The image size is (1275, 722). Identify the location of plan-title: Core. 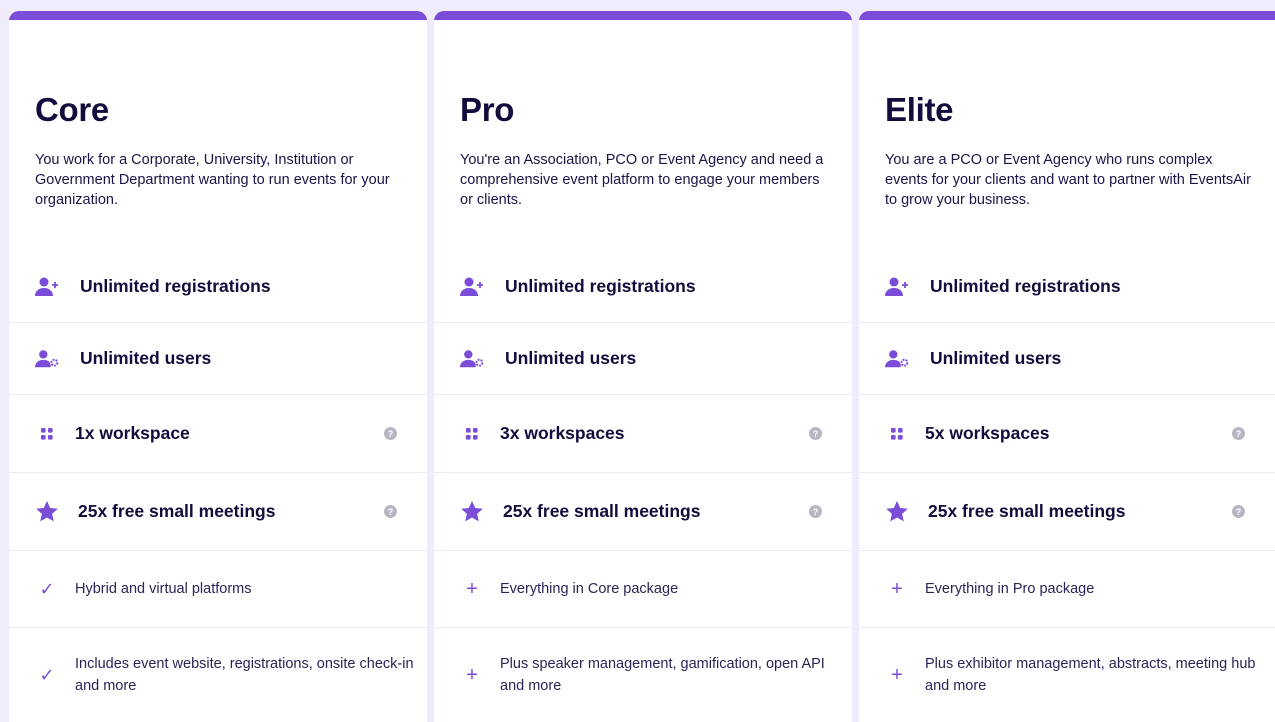
(72, 109).